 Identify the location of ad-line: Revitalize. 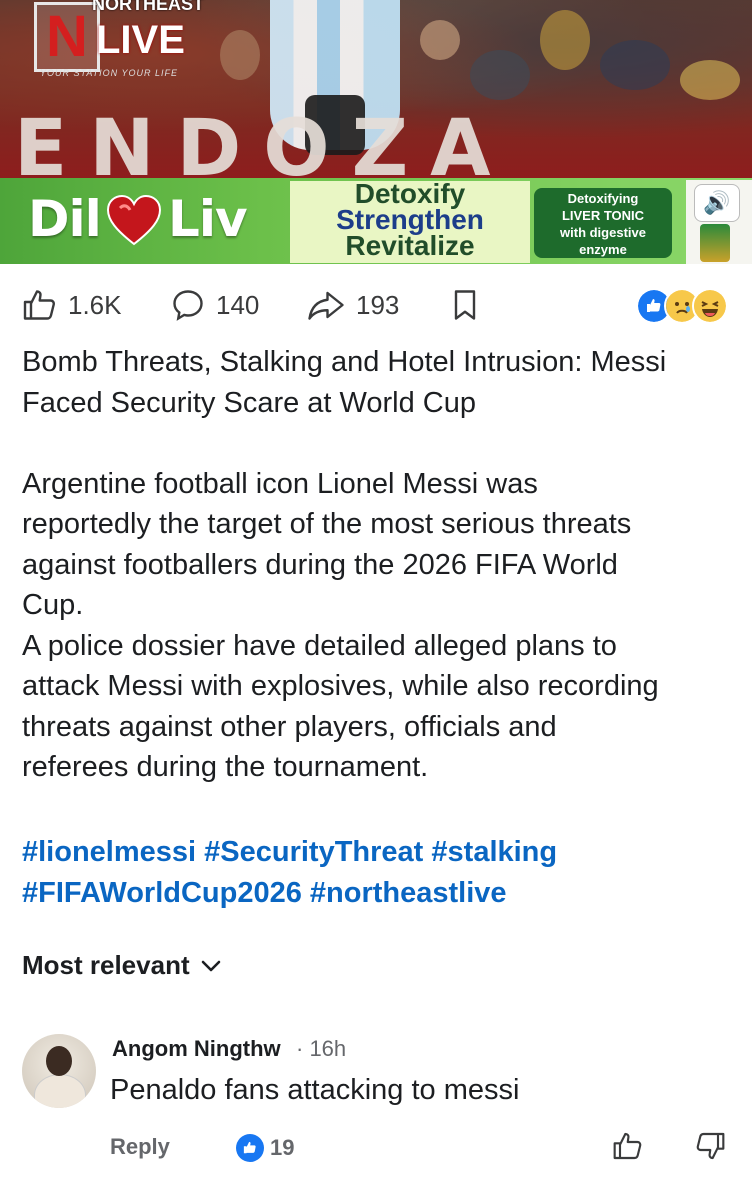
(410, 245).